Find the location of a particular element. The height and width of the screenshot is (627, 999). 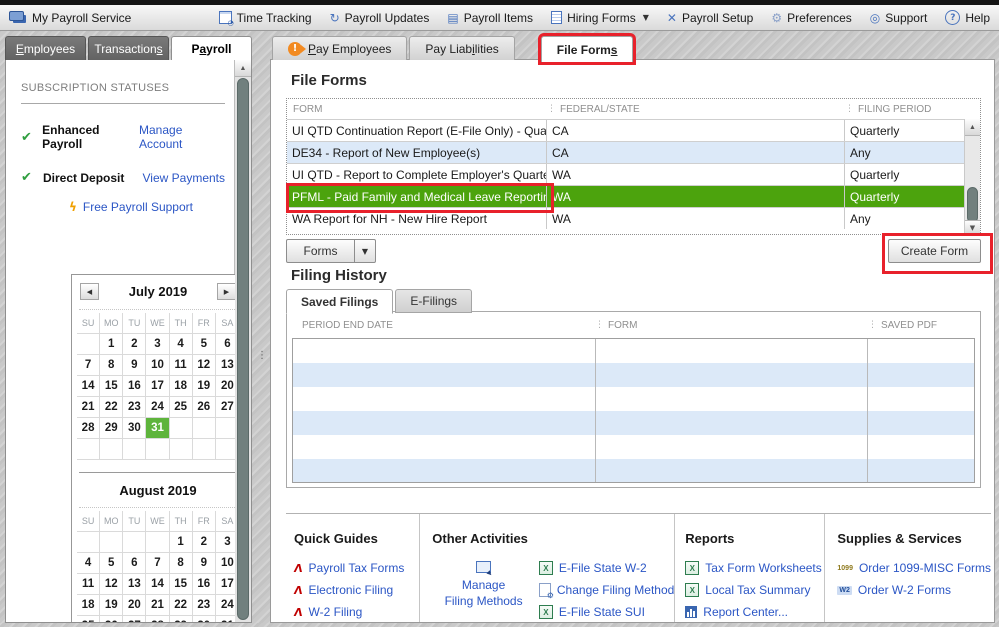

toolbar-item-help: ? Help is located at coordinates (967, 17).